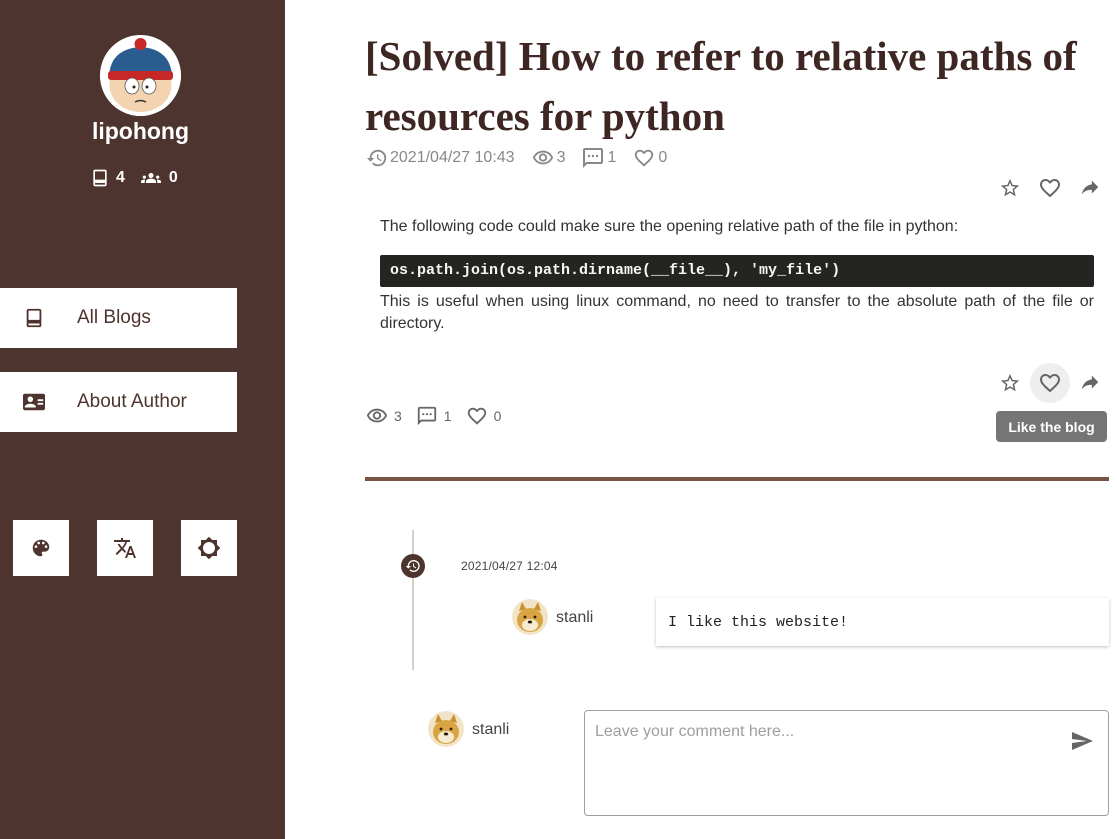  I want to click on send-icon, so click(1082, 741).